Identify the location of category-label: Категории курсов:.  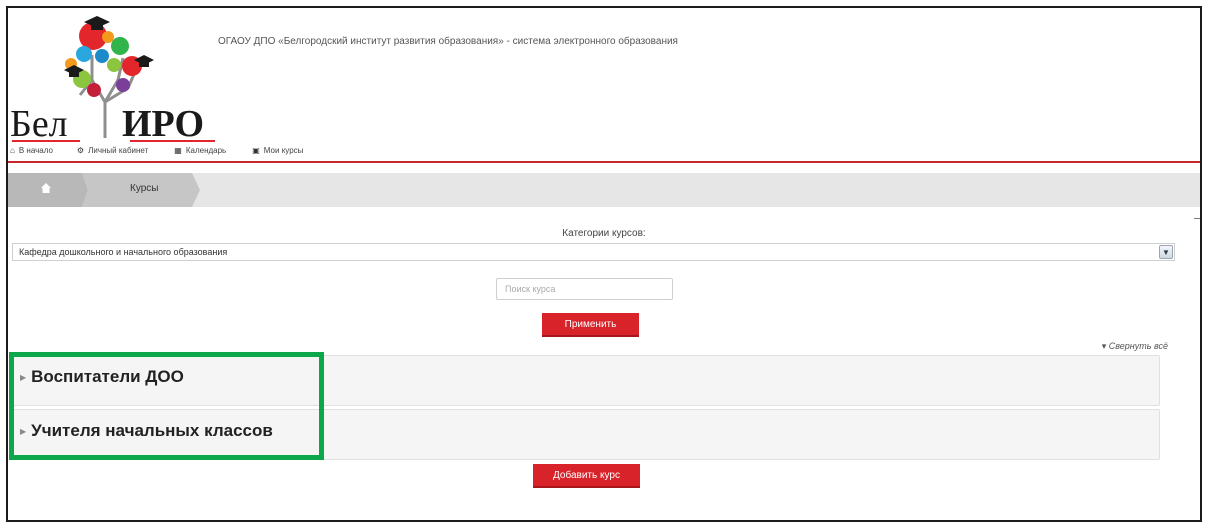
(604, 233).